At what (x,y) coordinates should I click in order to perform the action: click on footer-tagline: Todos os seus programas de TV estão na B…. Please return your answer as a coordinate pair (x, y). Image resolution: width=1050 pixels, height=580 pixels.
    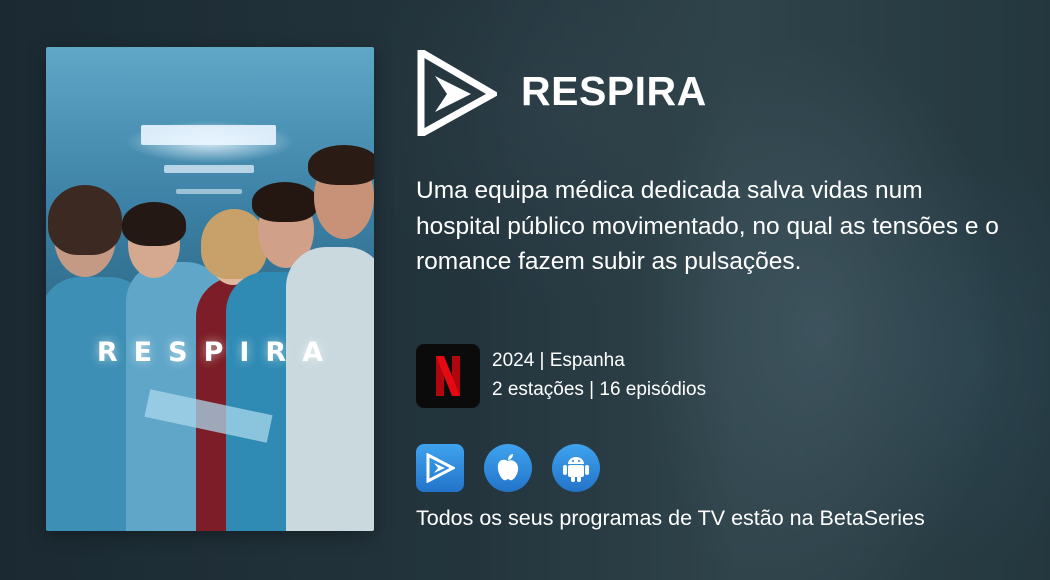
    Looking at the image, I should click on (670, 518).